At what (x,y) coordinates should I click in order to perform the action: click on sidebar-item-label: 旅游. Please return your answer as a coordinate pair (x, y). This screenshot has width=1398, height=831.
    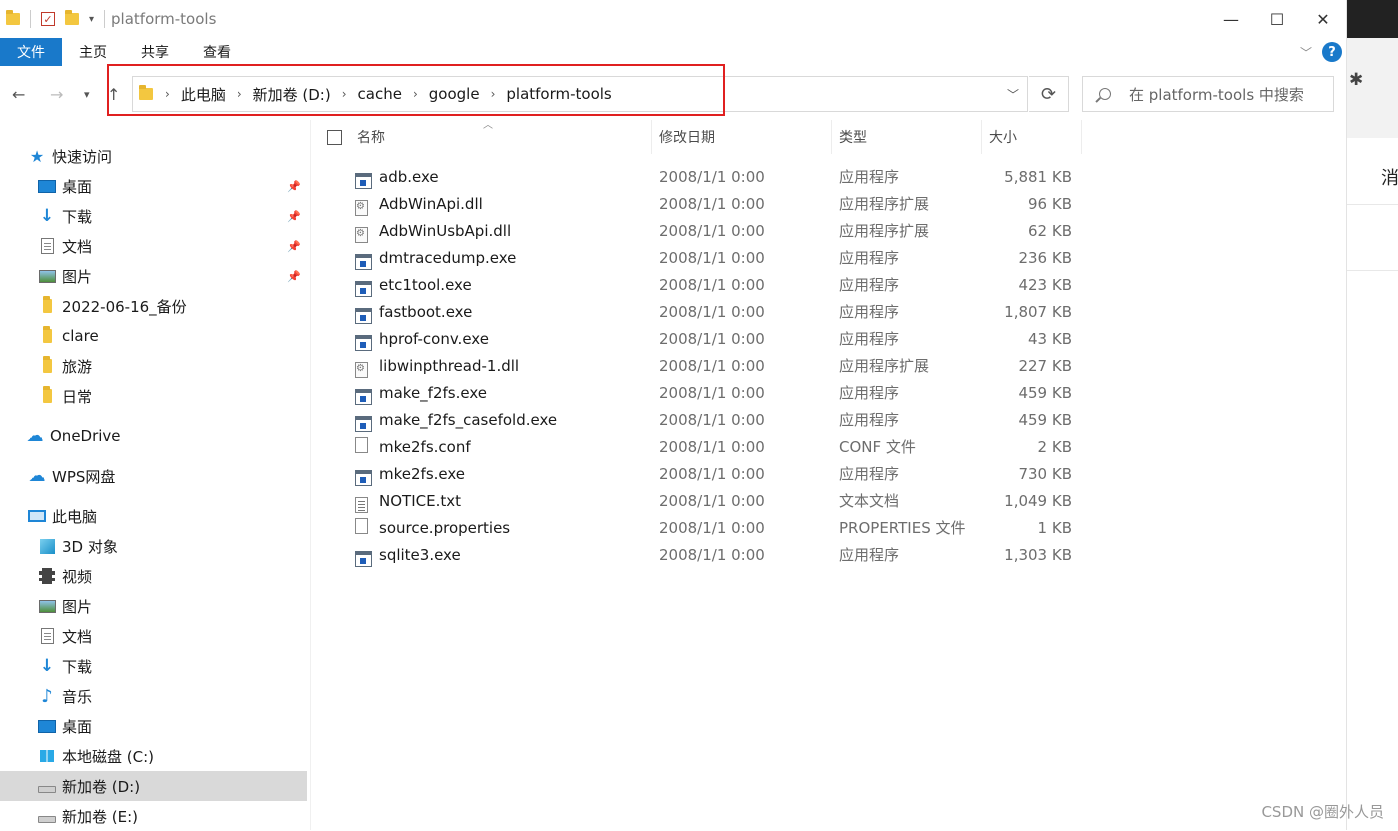
    Looking at the image, I should click on (77, 366).